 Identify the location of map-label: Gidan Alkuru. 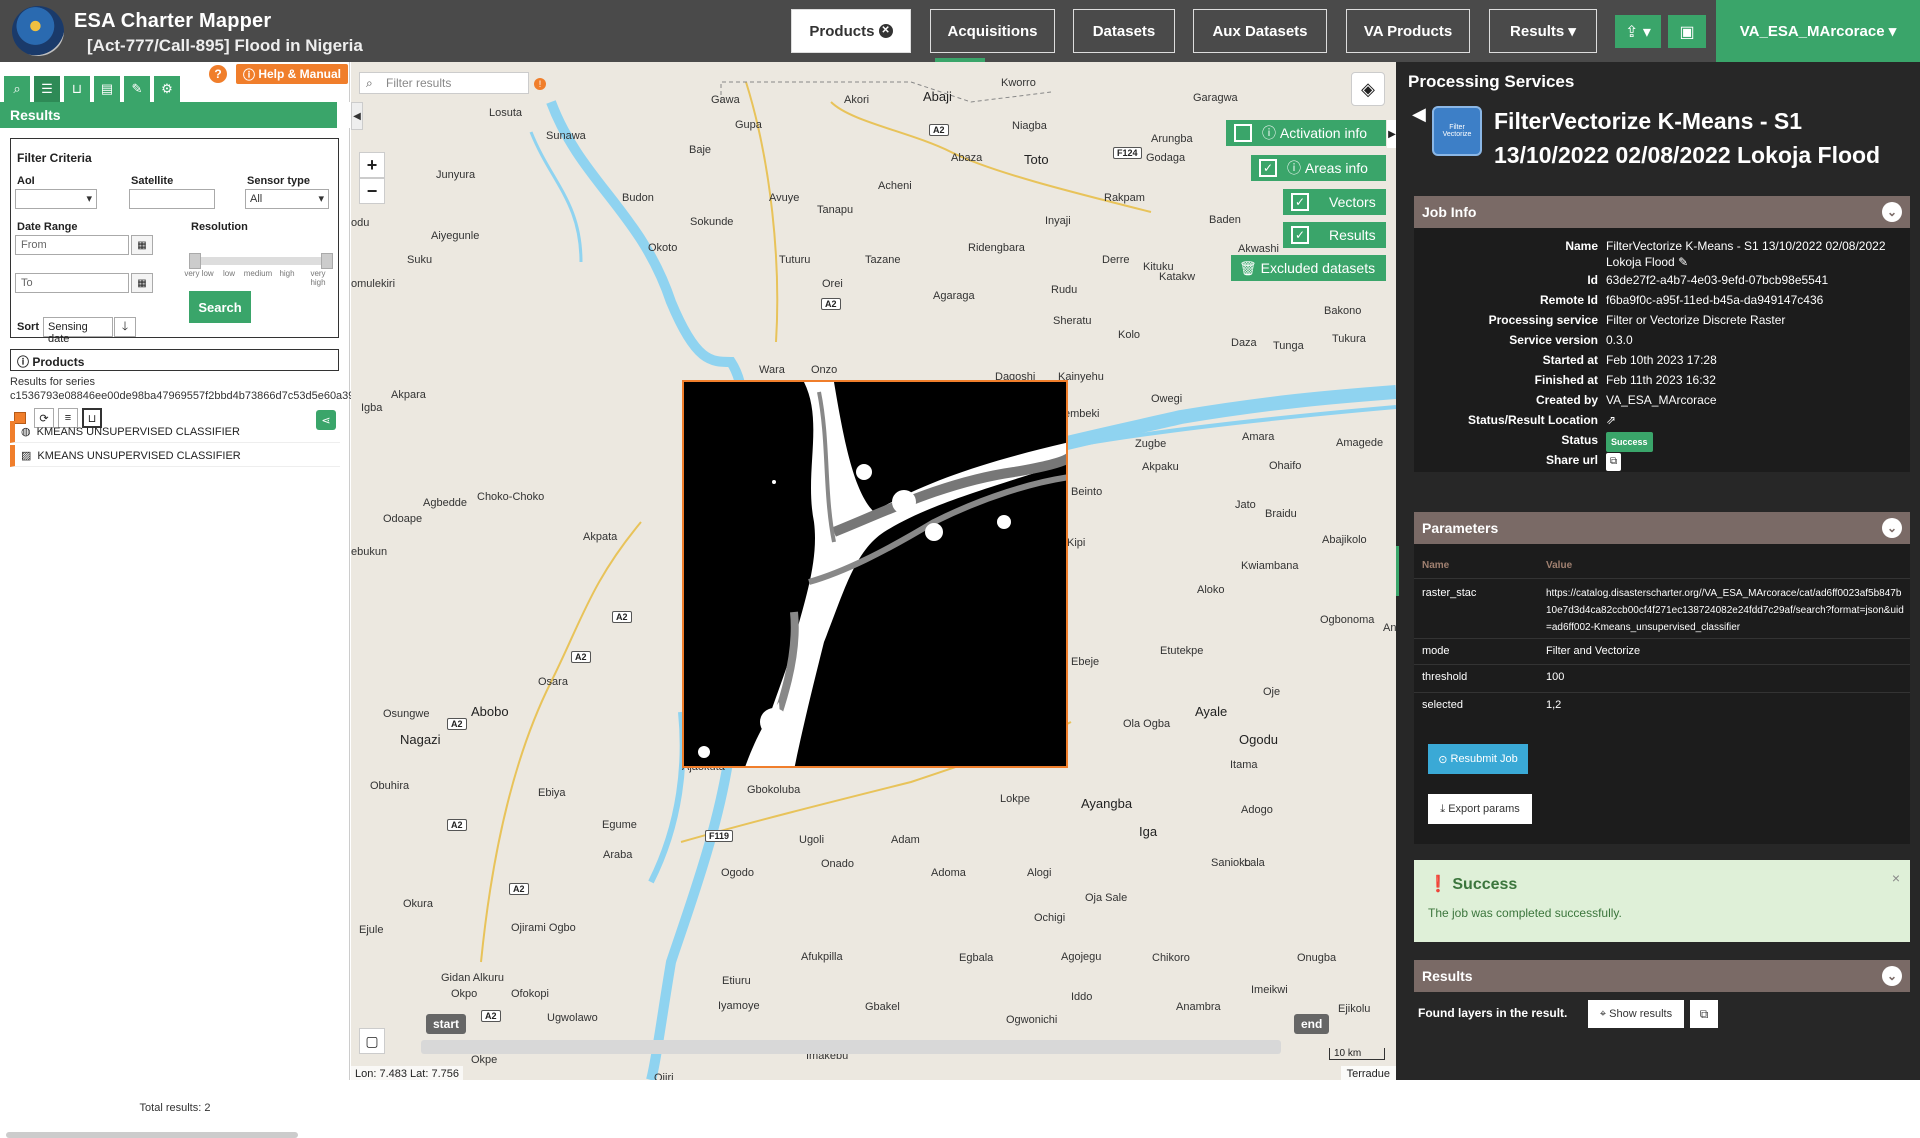
(472, 978).